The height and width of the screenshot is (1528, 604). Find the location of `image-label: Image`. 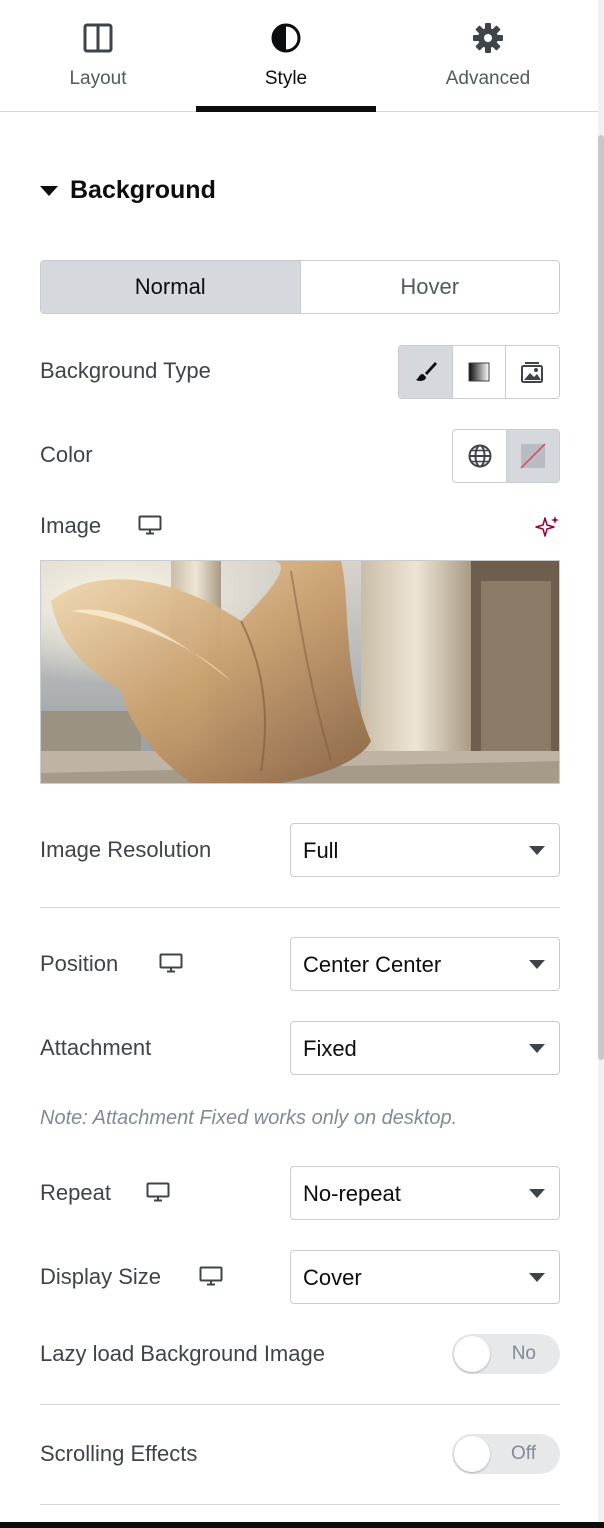

image-label: Image is located at coordinates (71, 525).